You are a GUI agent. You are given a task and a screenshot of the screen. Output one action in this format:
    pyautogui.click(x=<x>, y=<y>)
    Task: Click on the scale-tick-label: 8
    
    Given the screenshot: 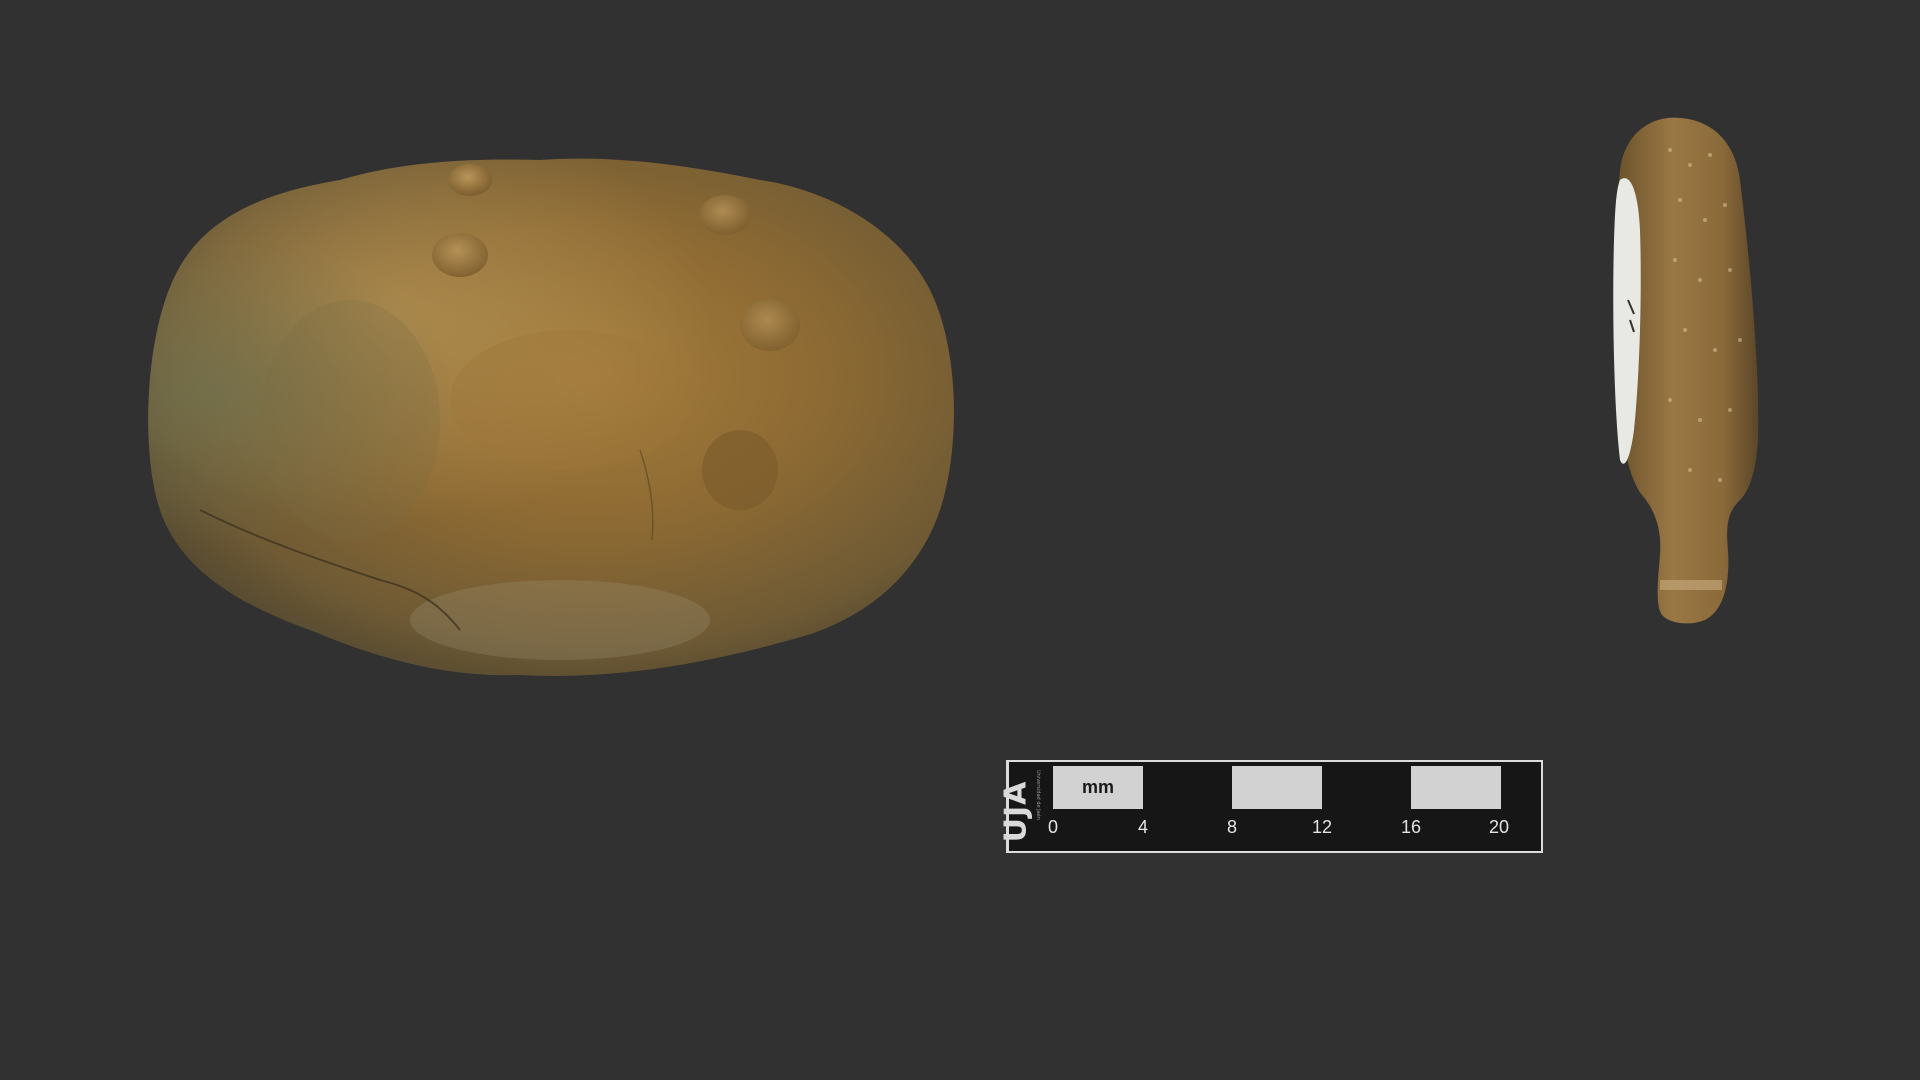 What is the action you would take?
    pyautogui.click(x=1232, y=827)
    